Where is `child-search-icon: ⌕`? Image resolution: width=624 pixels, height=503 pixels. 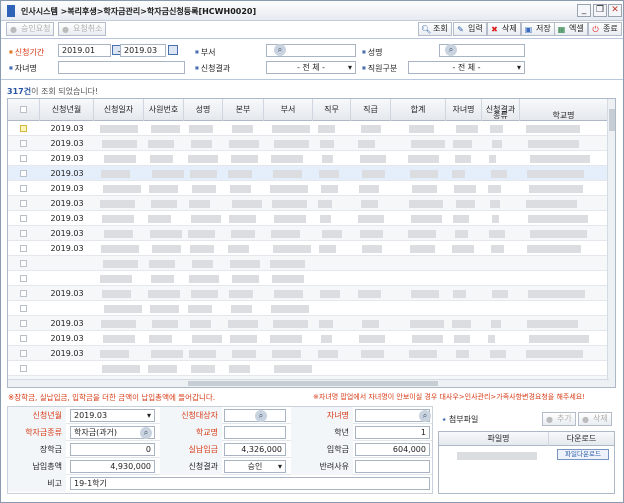 child-search-icon: ⌕ is located at coordinates (425, 416).